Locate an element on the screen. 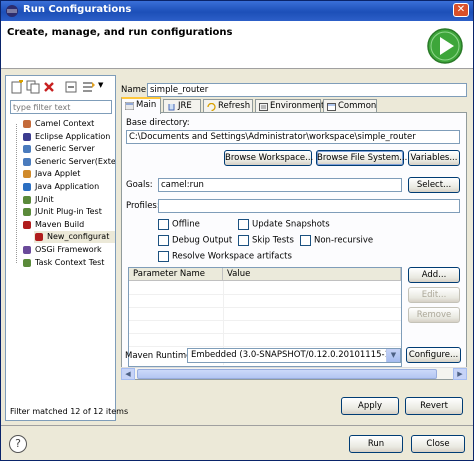 The width and height of the screenshot is (474, 461). tree-item: Camel Context is located at coordinates (58, 124).